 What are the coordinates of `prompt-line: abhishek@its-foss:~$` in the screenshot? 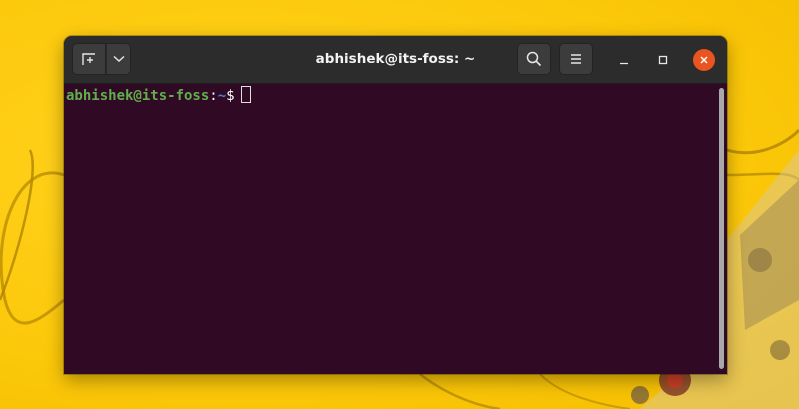 It's located at (158, 95).